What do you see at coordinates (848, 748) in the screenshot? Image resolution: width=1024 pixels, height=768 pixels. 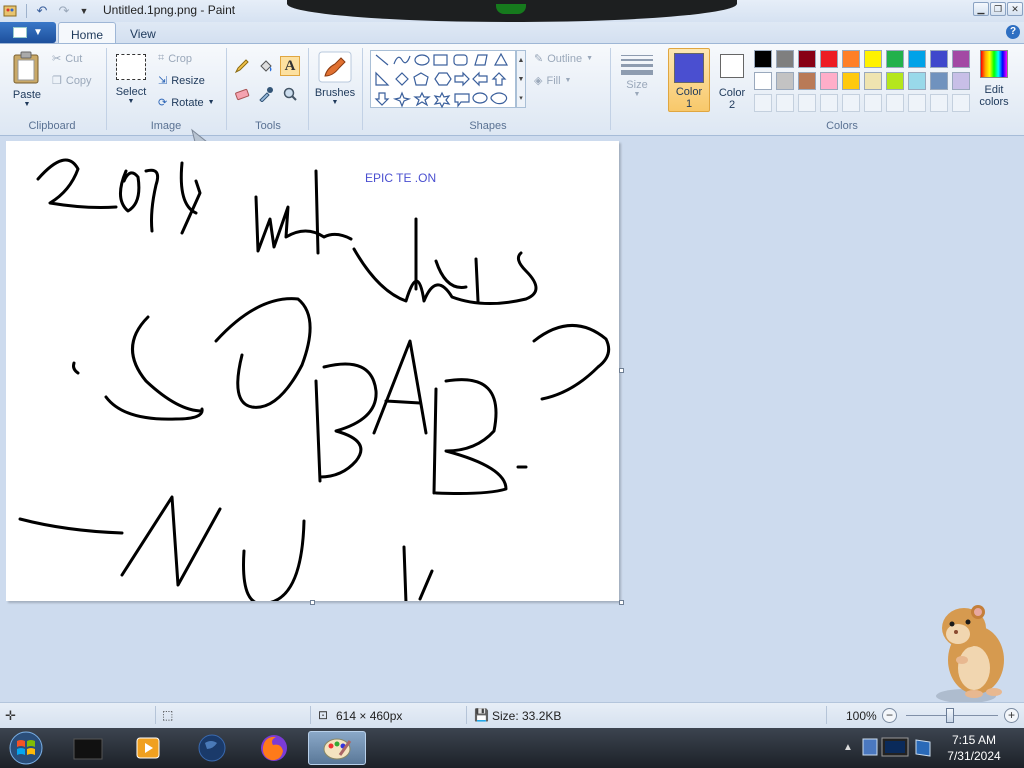 I see `tray-expand-icon: ▲` at bounding box center [848, 748].